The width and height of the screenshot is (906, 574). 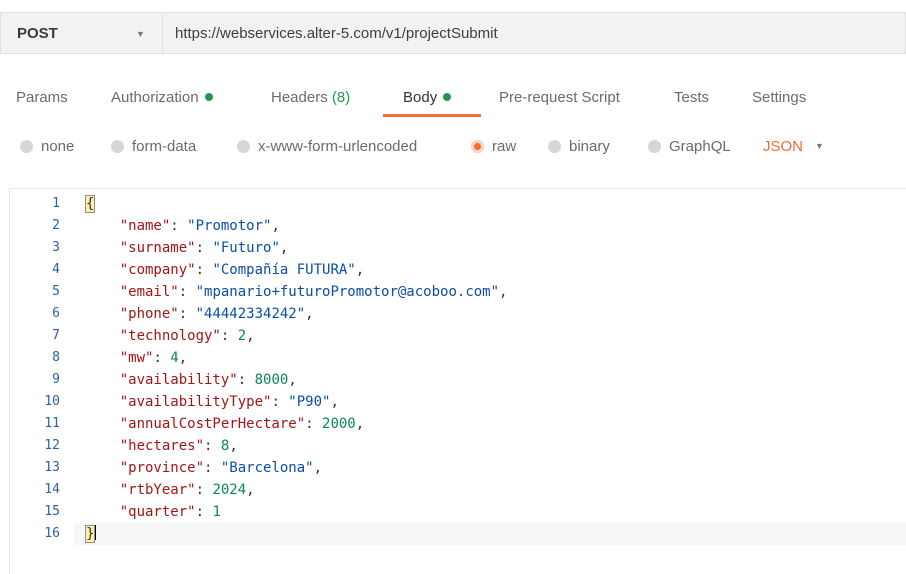 What do you see at coordinates (250, 314) in the screenshot?
I see `json-value: "44442334242"` at bounding box center [250, 314].